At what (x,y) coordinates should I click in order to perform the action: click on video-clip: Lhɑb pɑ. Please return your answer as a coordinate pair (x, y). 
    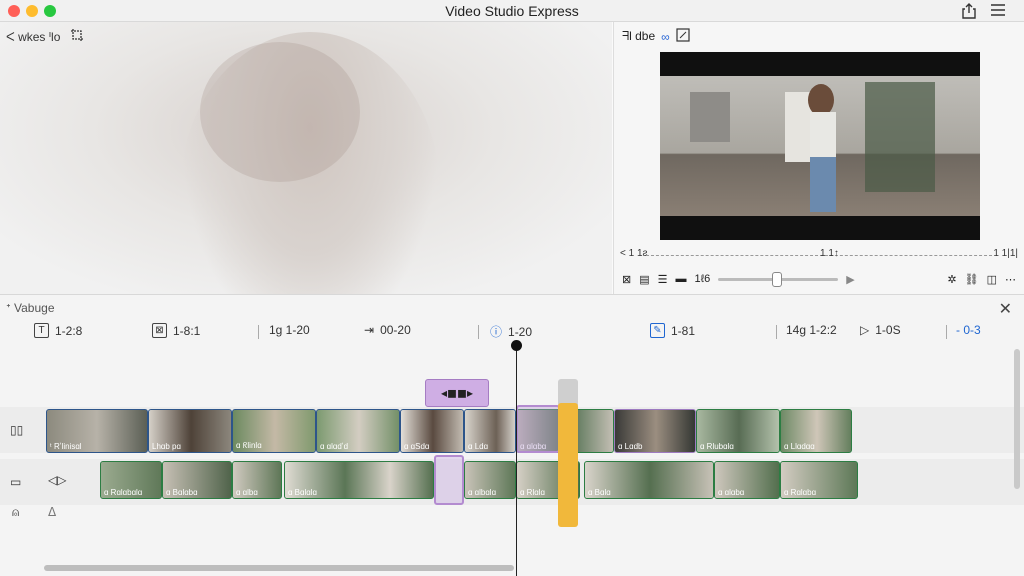
    Looking at the image, I should click on (190, 431).